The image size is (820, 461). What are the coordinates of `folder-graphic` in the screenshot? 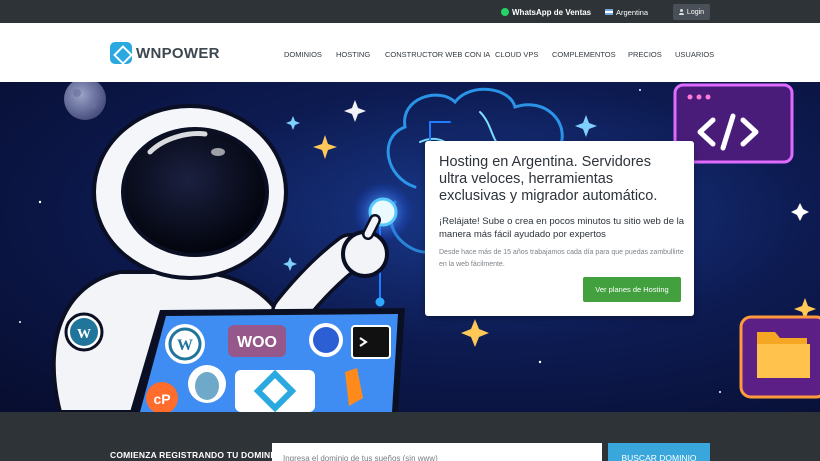 It's located at (779, 357).